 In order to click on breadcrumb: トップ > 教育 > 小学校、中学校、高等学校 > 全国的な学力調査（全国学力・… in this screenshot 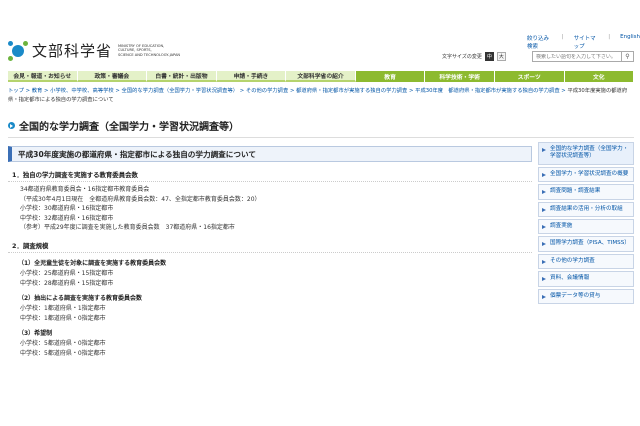, I will do `click(318, 95)`.